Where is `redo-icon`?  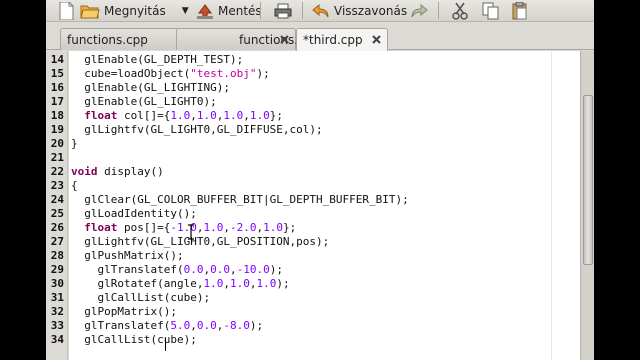 redo-icon is located at coordinates (419, 11).